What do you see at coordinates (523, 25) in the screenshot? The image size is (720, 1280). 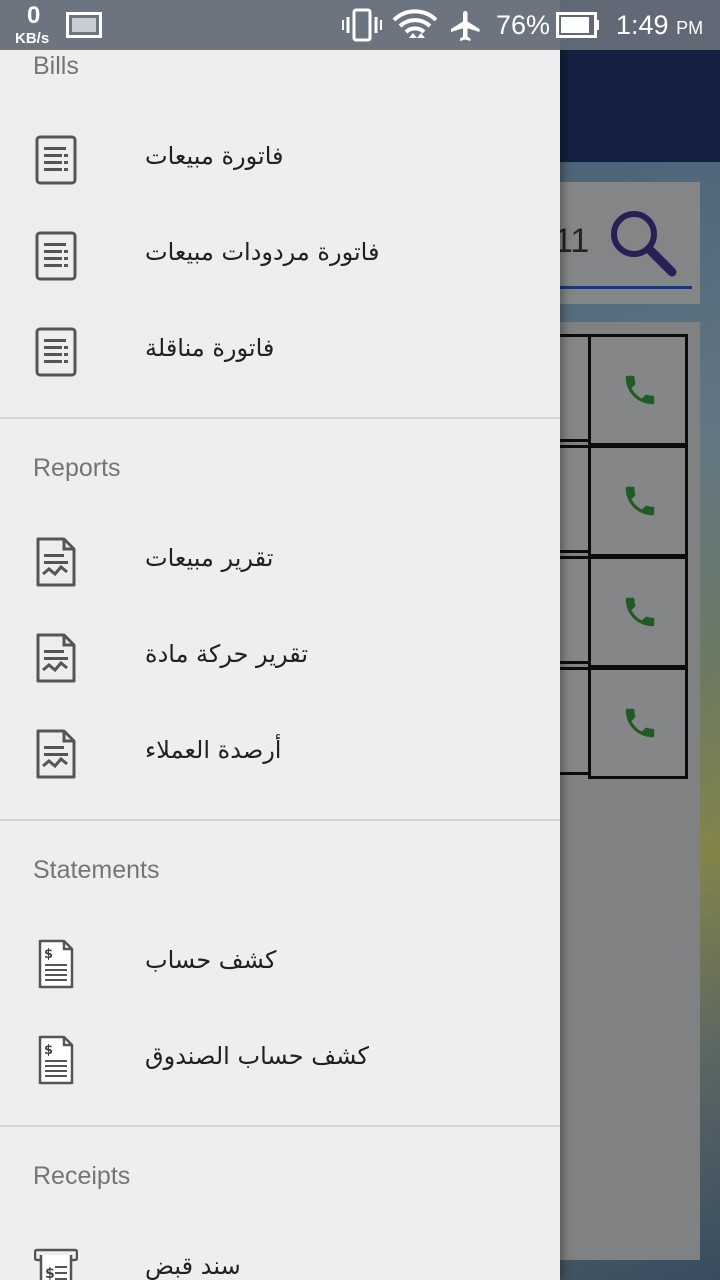 I see `battery-percent: 76%` at bounding box center [523, 25].